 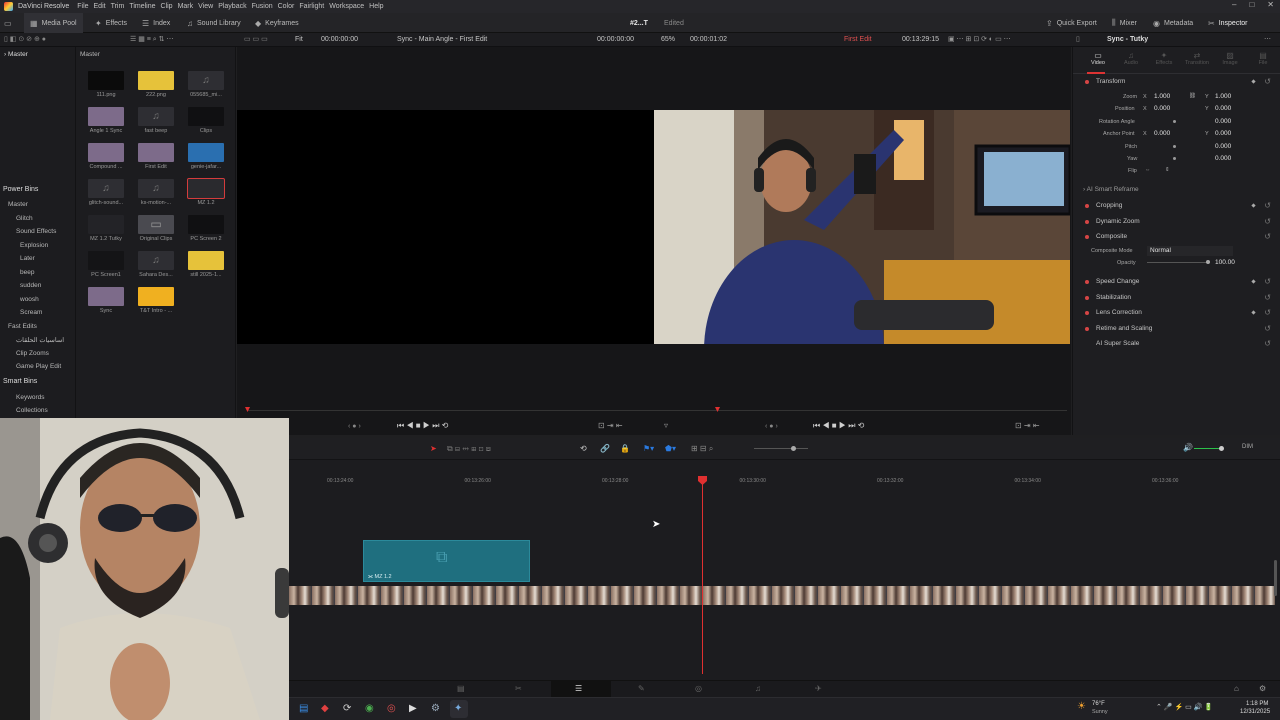 I want to click on section-ai-smart-reframe: › AI Smart Reframe, so click(x=1176, y=190).